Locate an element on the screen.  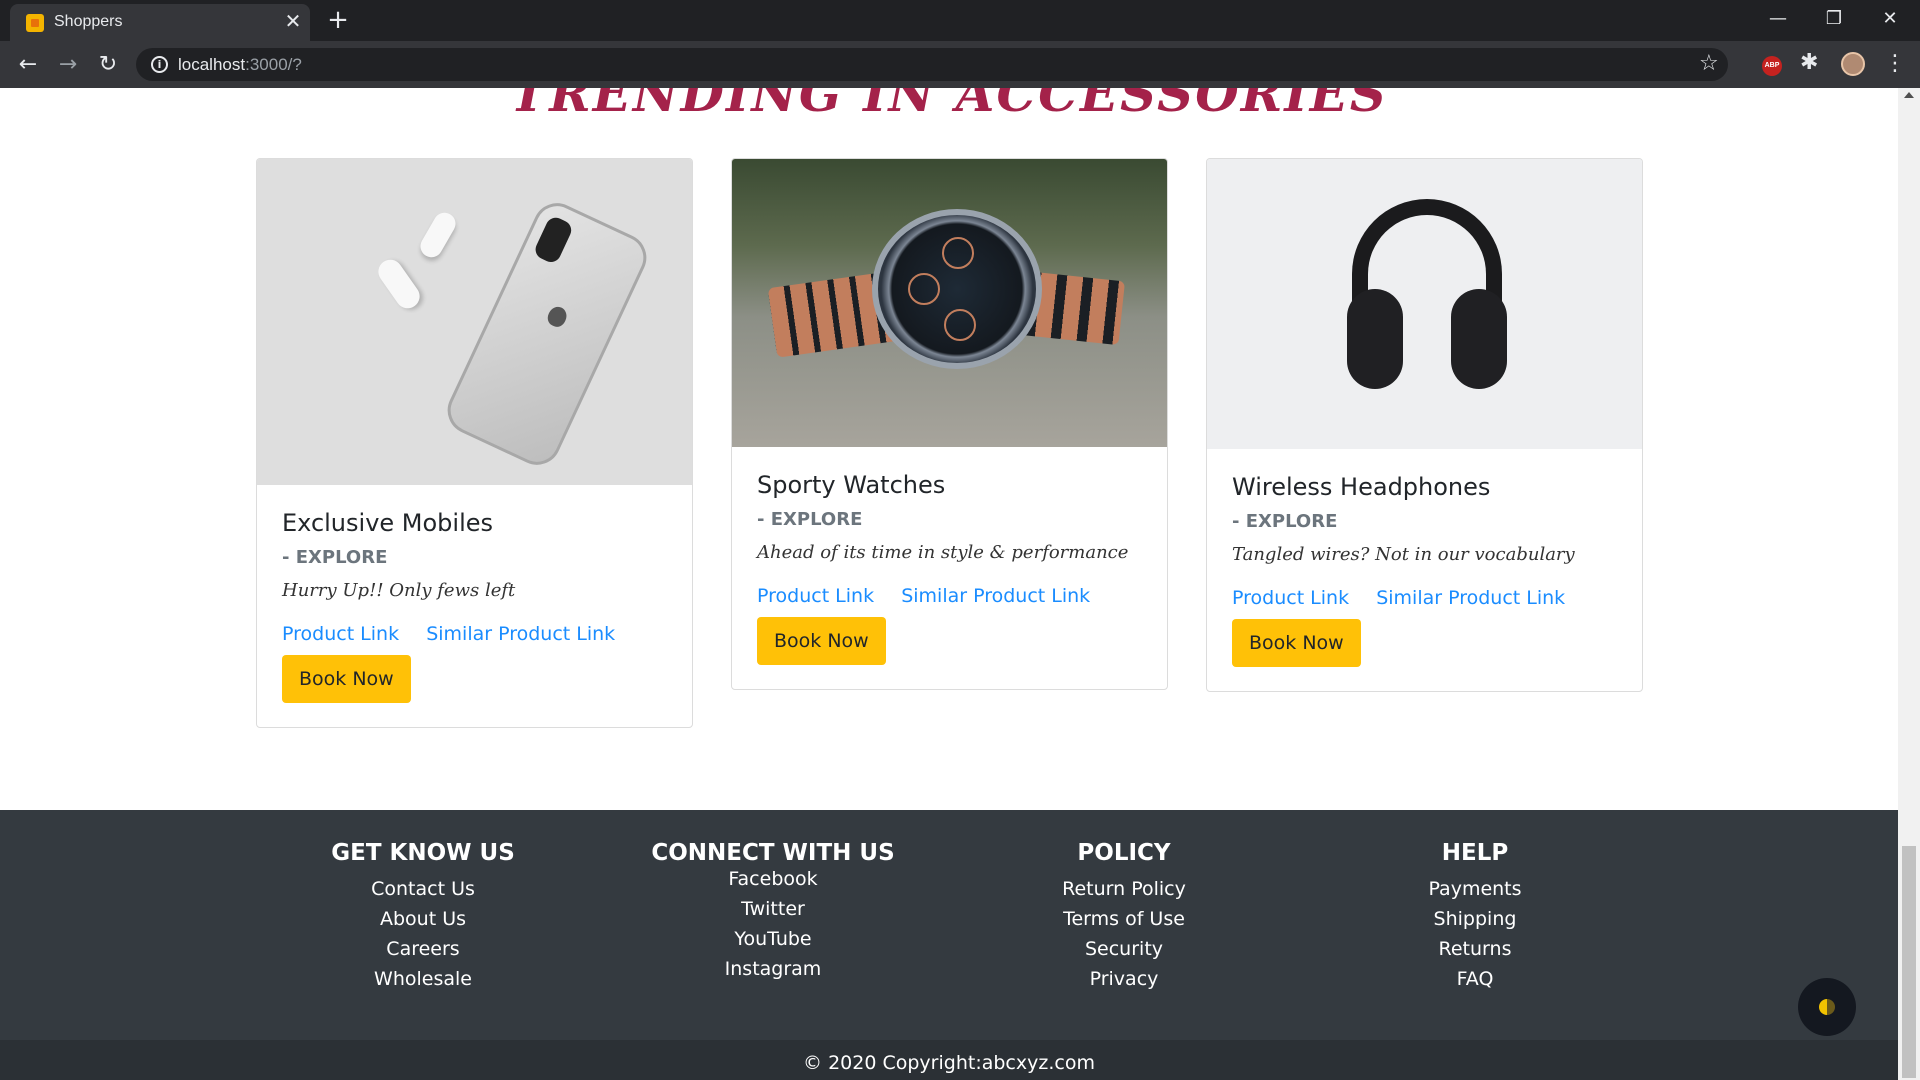
footer-link-terms: Terms of Use is located at coordinates (1124, 919).